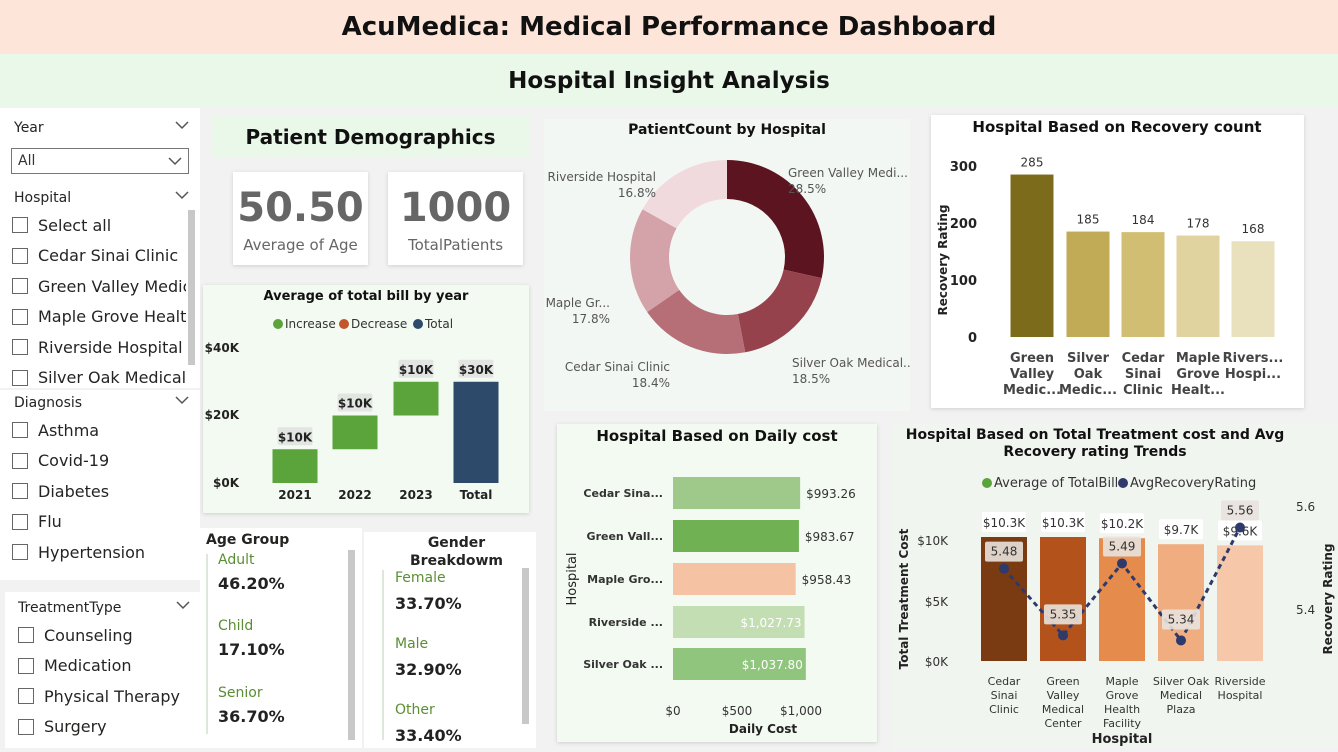 This screenshot has width=1338, height=752. Describe the element at coordinates (455, 208) in the screenshot. I see `total-patients-value: 1000` at that location.